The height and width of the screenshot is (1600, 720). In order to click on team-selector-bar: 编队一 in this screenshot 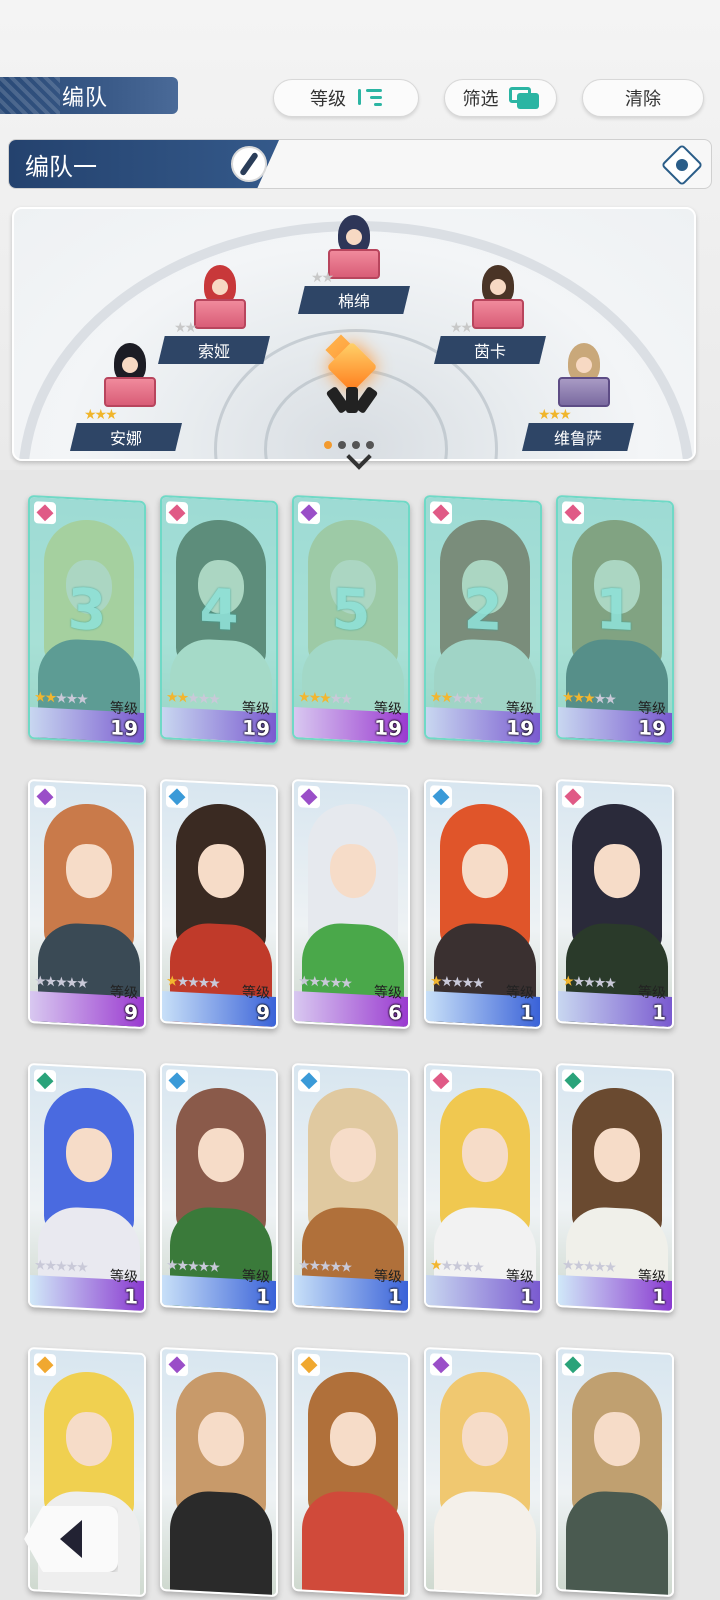, I will do `click(360, 164)`.